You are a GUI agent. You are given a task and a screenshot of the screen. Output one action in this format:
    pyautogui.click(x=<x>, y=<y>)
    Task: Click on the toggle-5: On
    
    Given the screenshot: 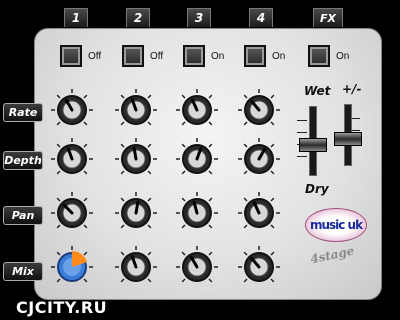 What is the action you would take?
    pyautogui.click(x=328, y=56)
    